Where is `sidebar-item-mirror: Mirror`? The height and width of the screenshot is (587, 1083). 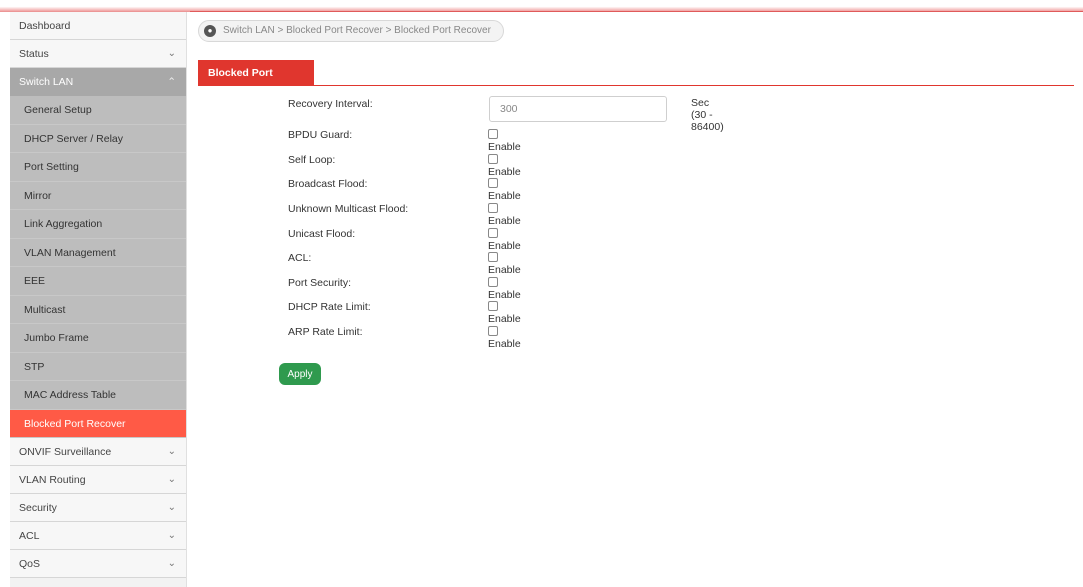
sidebar-item-mirror: Mirror is located at coordinates (98, 195).